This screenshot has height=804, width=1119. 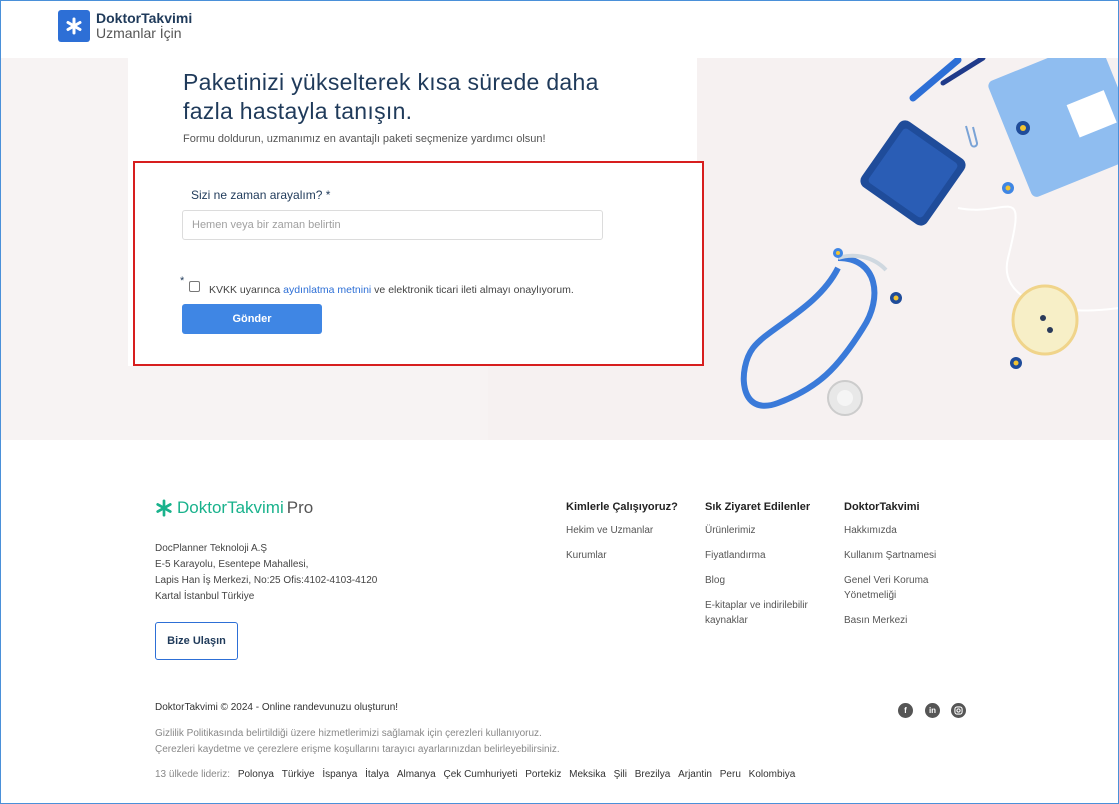 I want to click on footer-logo: DoktorTakvimi Pro, so click(x=234, y=508).